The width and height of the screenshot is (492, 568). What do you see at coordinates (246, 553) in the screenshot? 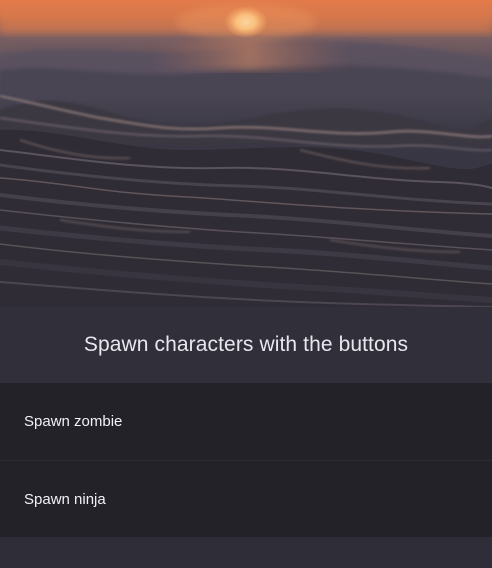
I see `footer-strip` at bounding box center [246, 553].